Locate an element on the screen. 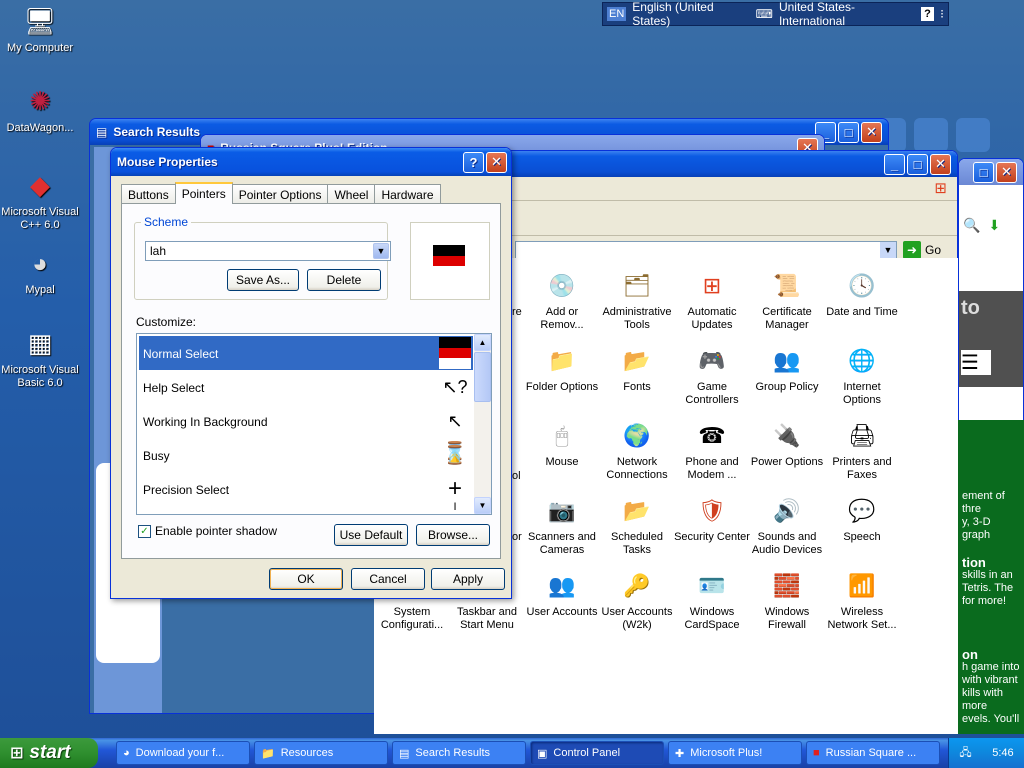 This screenshot has width=1024, height=768. cp-item-folder-options: 📁 Folder Options is located at coordinates (562, 368).